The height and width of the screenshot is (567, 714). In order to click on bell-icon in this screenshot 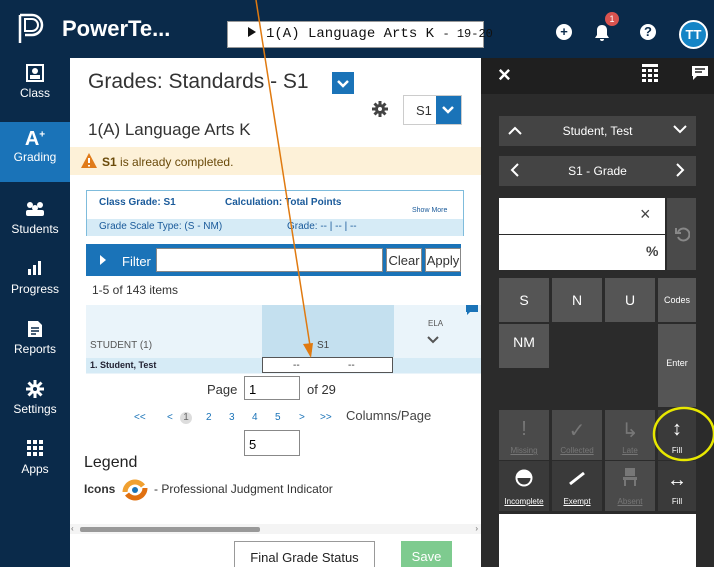, I will do `click(602, 33)`.